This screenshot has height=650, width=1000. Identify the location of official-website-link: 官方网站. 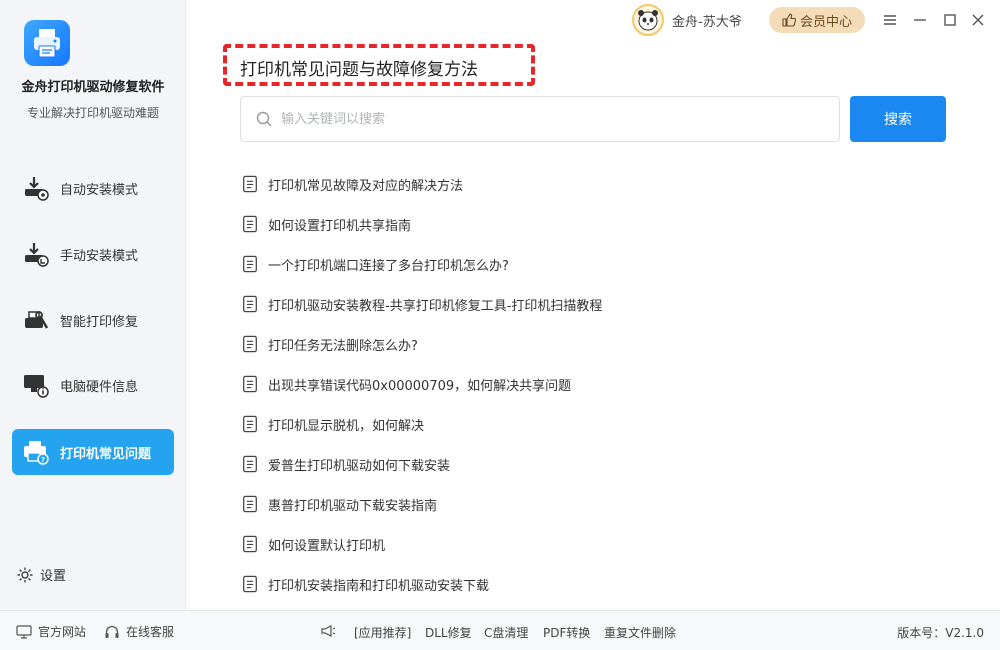
(51, 631).